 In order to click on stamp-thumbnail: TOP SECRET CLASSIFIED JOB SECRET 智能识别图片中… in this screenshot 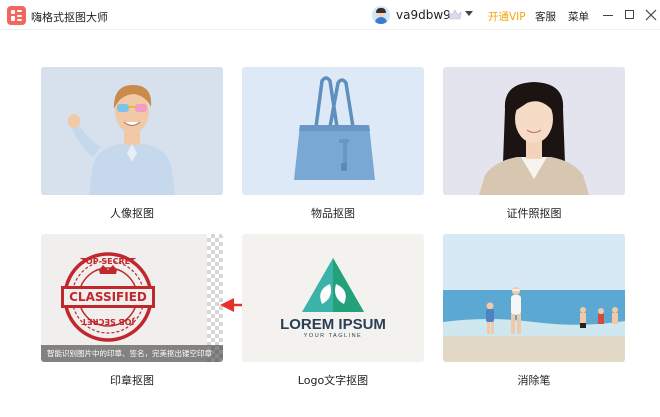, I will do `click(132, 298)`.